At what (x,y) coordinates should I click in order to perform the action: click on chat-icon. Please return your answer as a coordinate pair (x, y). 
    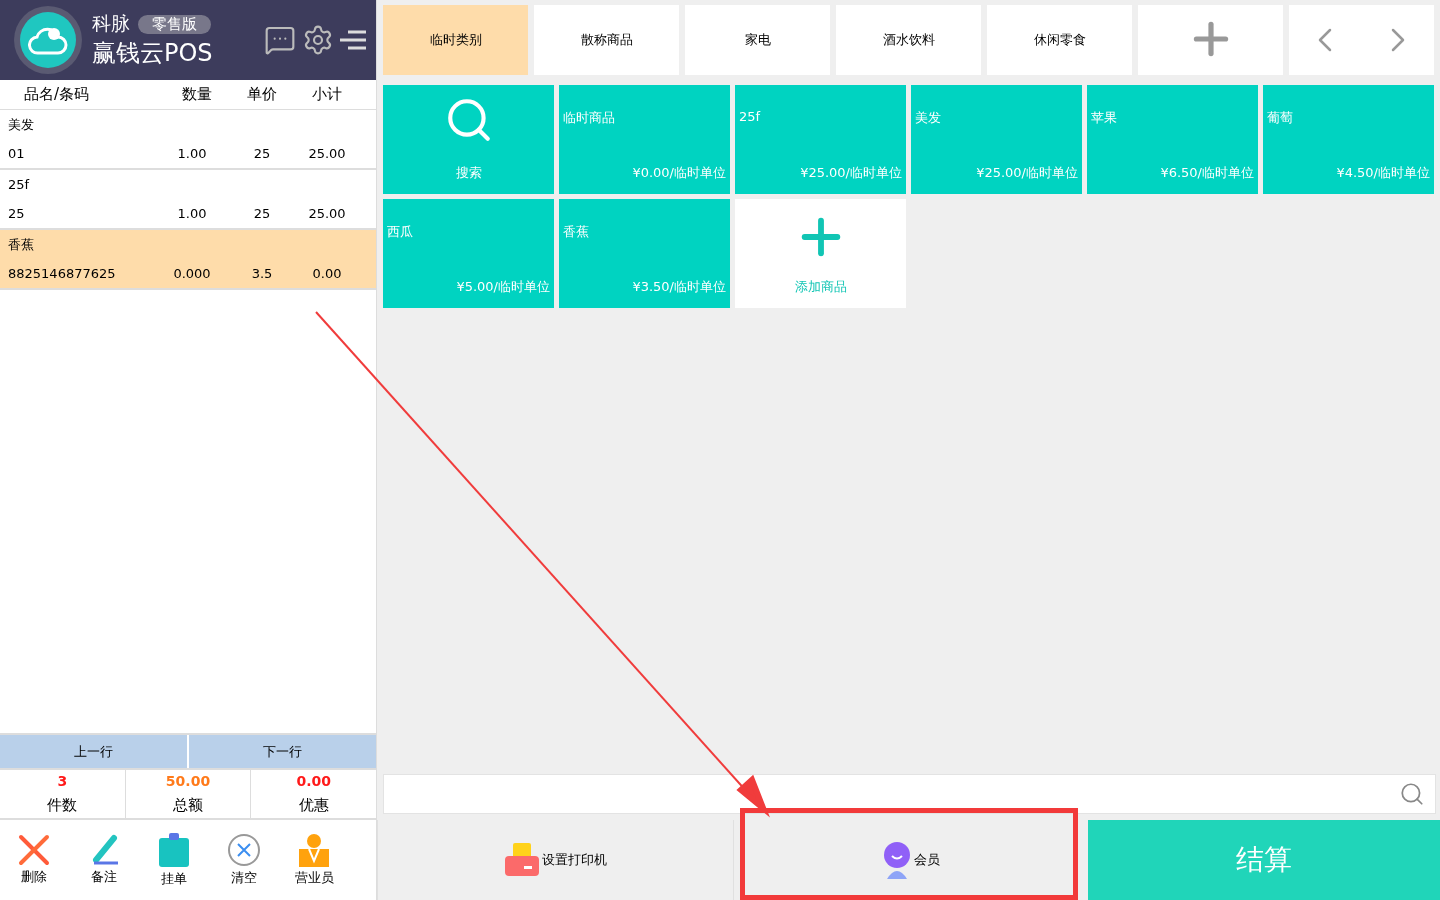
    Looking at the image, I should click on (280, 40).